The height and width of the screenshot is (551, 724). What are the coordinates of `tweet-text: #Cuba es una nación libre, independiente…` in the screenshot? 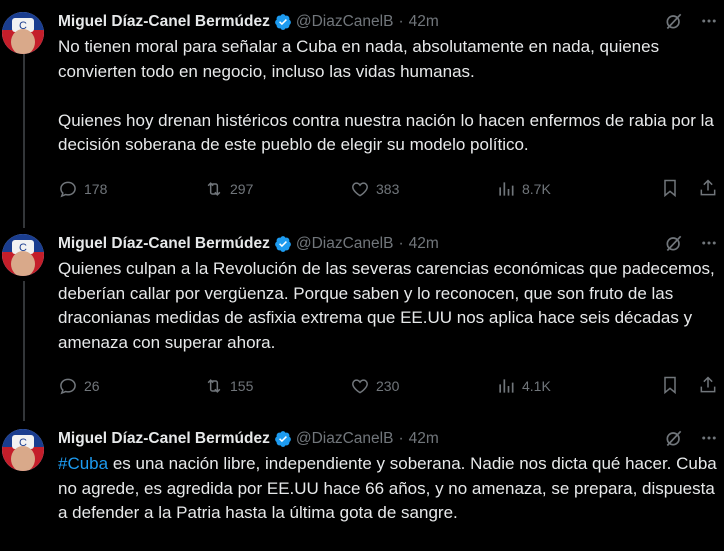 It's located at (388, 489).